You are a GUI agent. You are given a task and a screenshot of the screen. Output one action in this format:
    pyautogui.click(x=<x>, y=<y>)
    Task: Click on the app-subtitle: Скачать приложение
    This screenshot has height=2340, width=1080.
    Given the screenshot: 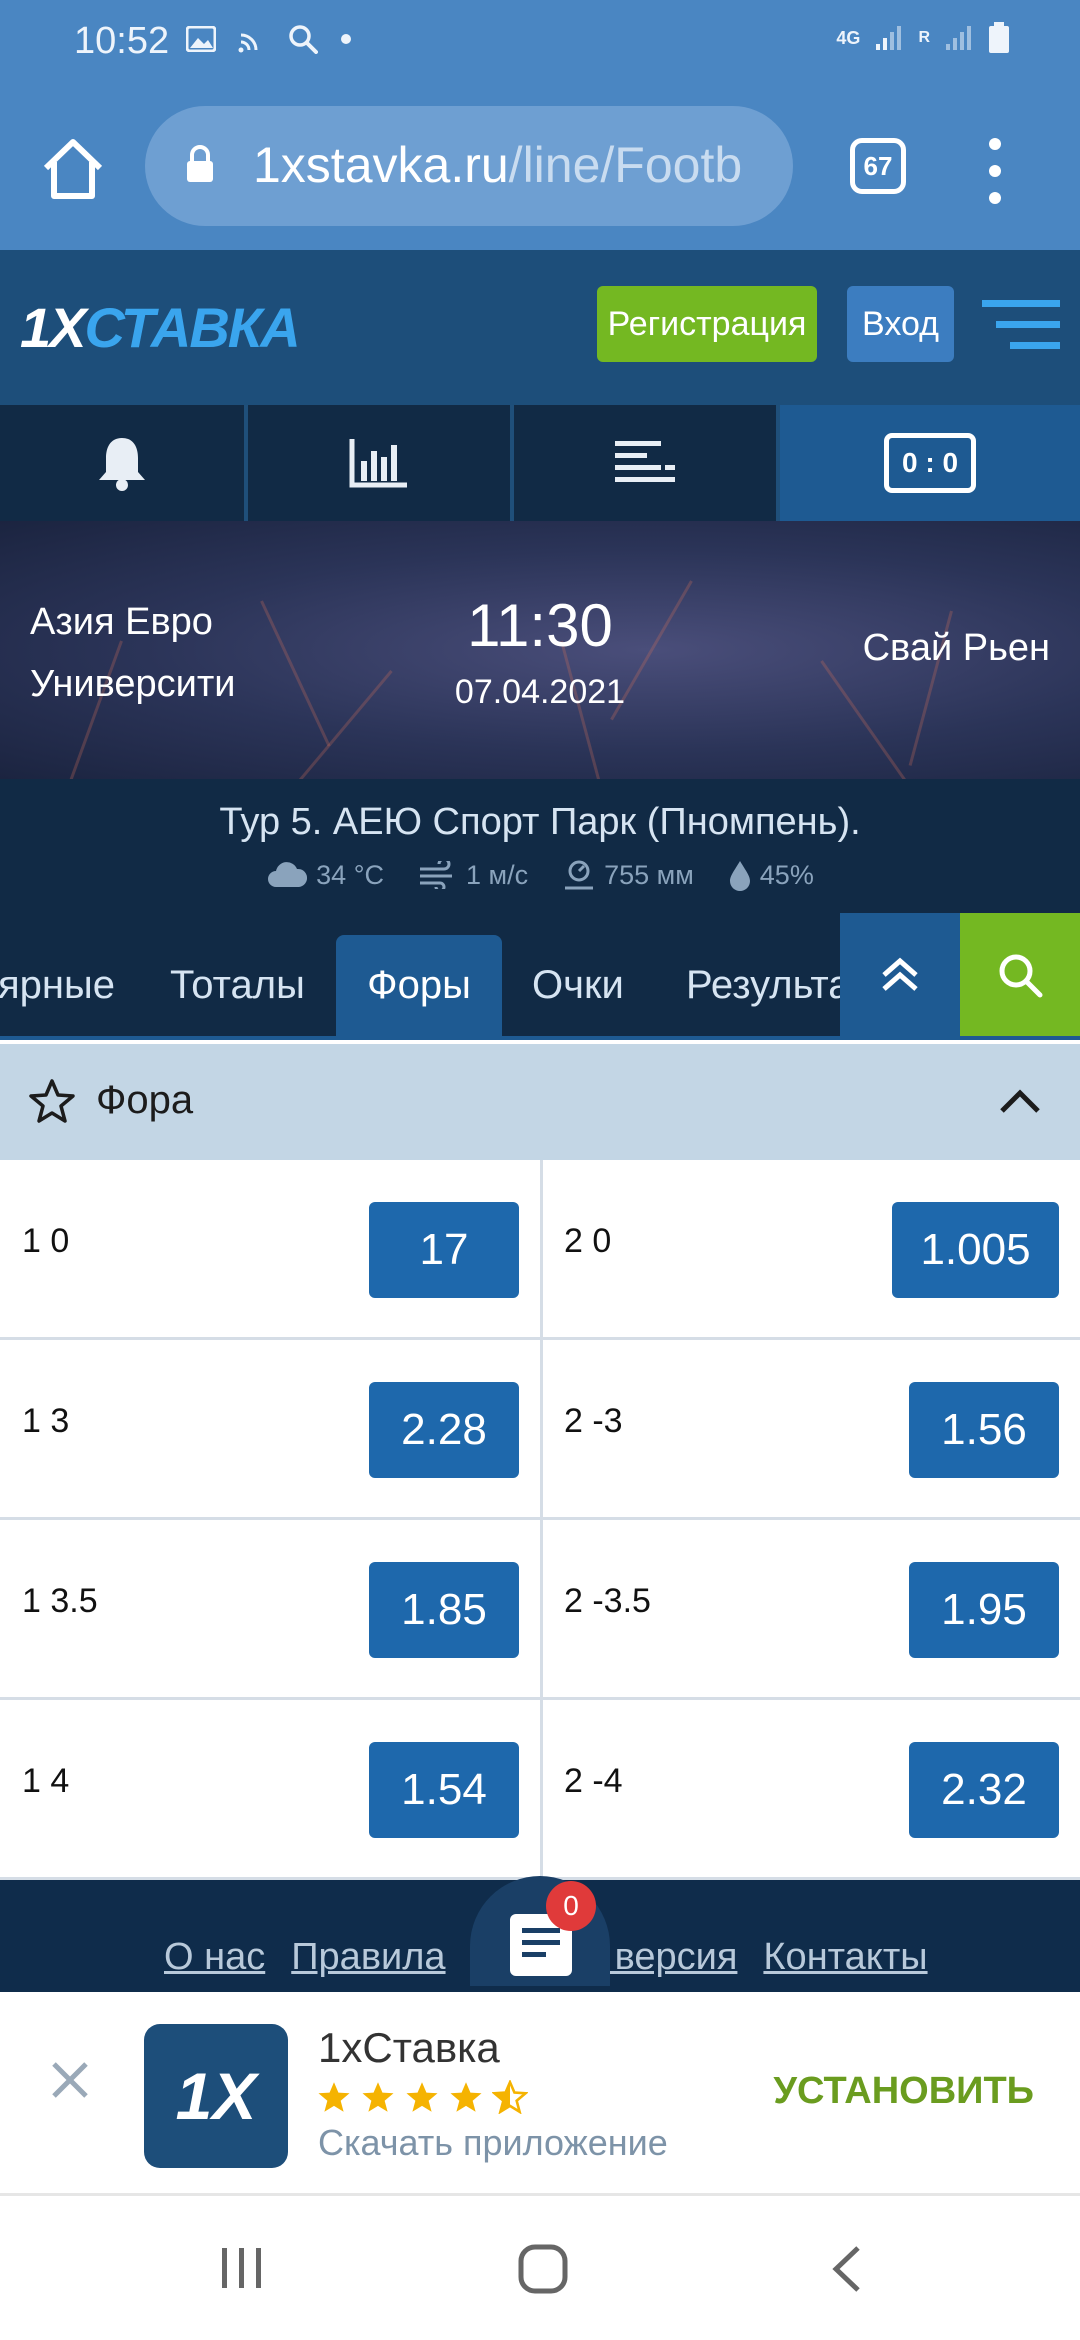 What is the action you would take?
    pyautogui.click(x=493, y=2142)
    